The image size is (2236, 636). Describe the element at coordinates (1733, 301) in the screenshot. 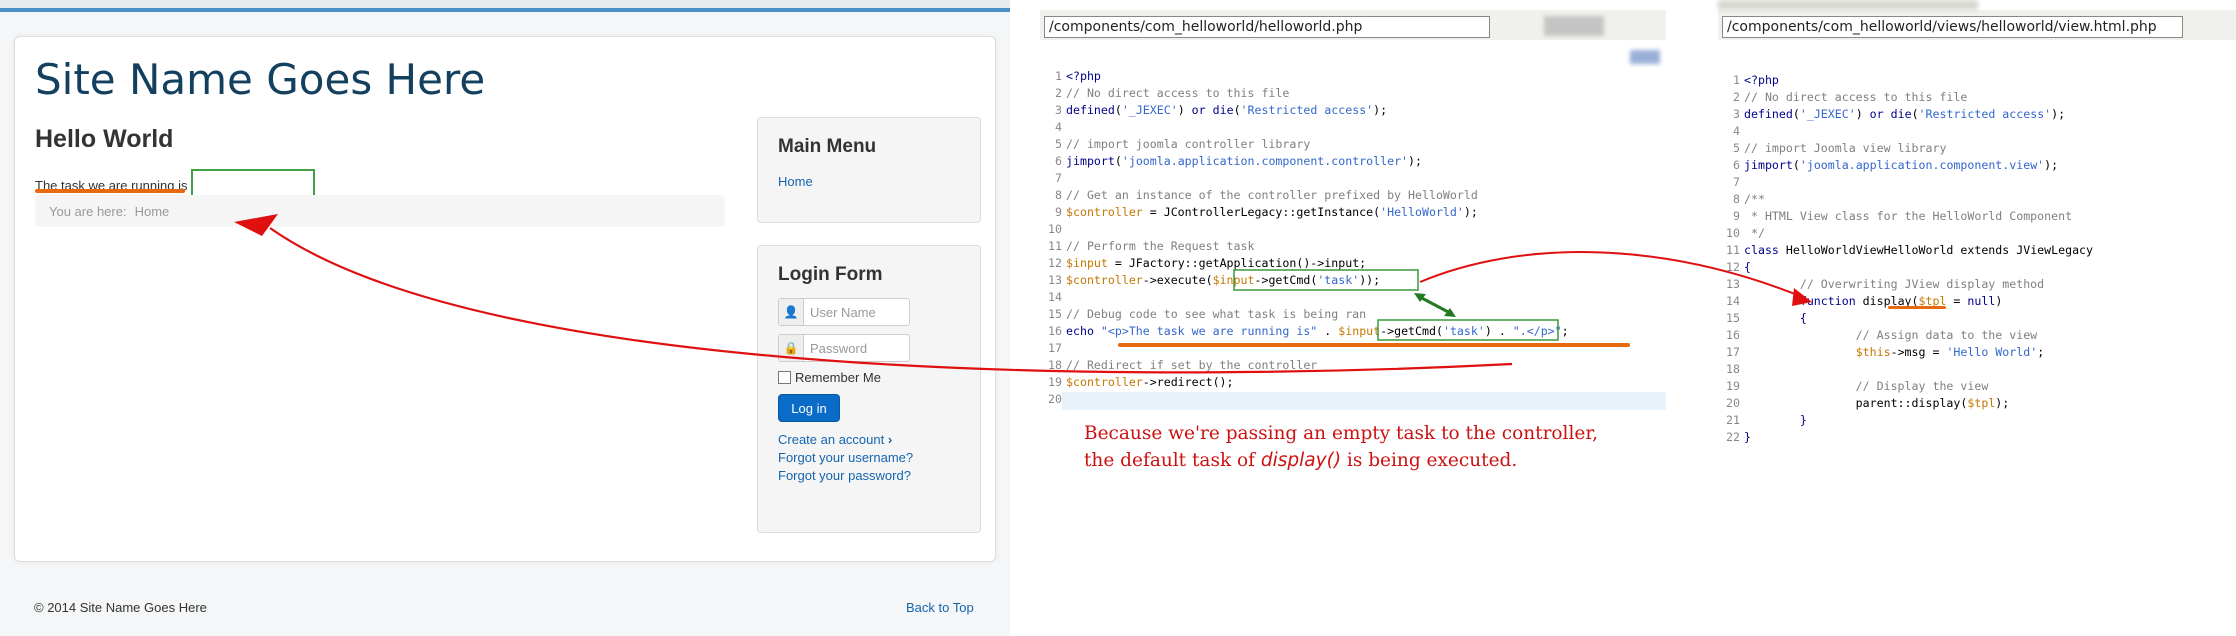

I see `line-number: 14` at that location.